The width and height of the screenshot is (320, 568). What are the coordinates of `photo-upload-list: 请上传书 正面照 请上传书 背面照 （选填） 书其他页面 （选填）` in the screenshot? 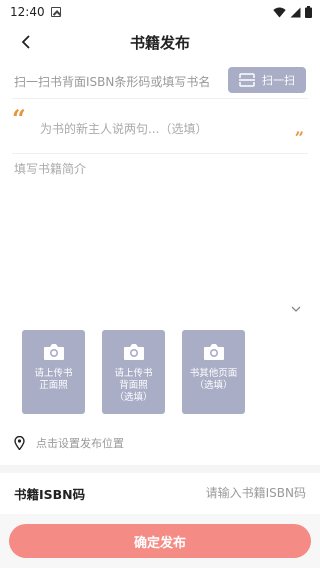 It's located at (133, 372).